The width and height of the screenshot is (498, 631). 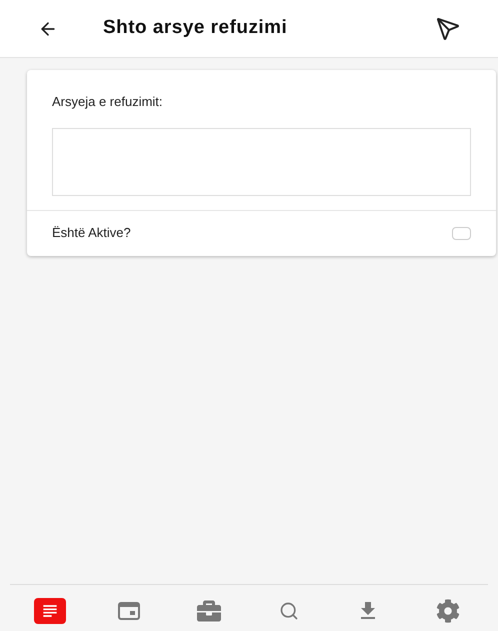 I want to click on send-button, so click(x=448, y=28).